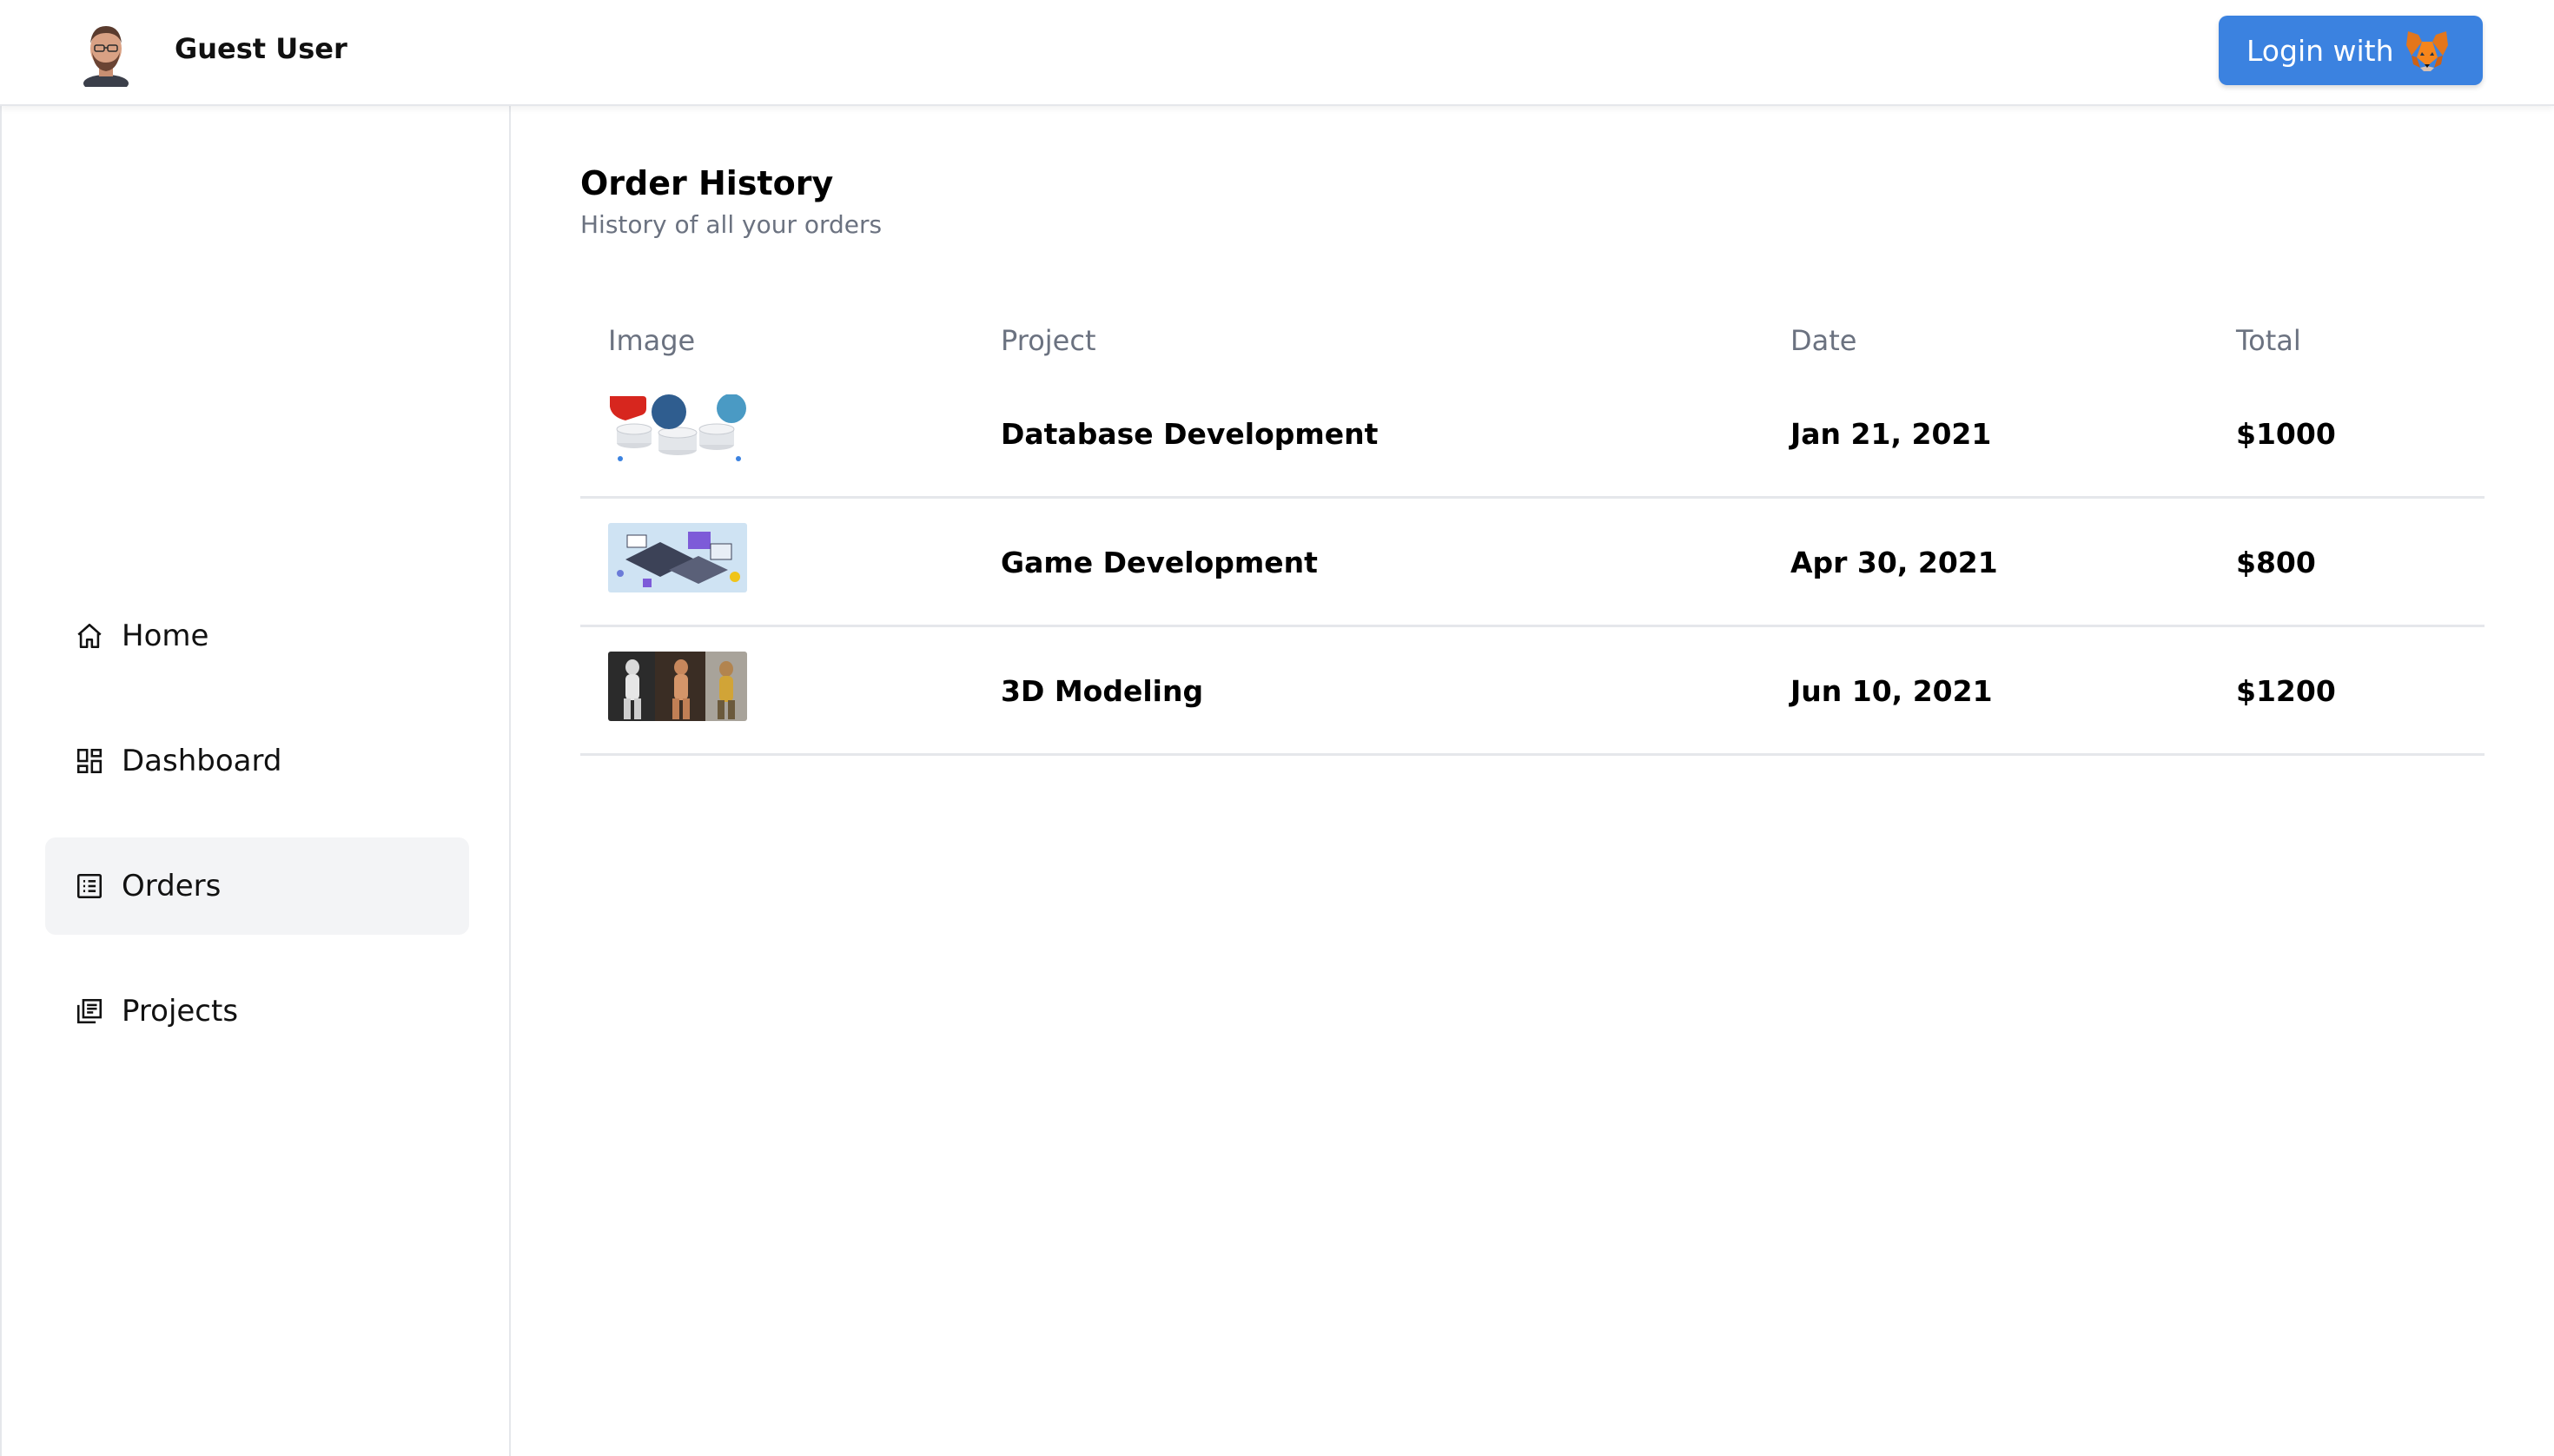 The width and height of the screenshot is (2554, 1456). I want to click on game-dev-thumbnail, so click(677, 557).